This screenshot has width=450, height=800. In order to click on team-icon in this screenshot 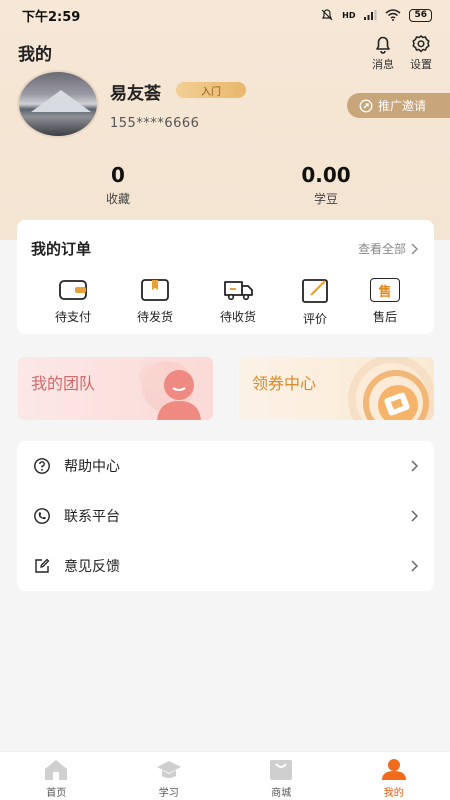, I will do `click(170, 390)`.